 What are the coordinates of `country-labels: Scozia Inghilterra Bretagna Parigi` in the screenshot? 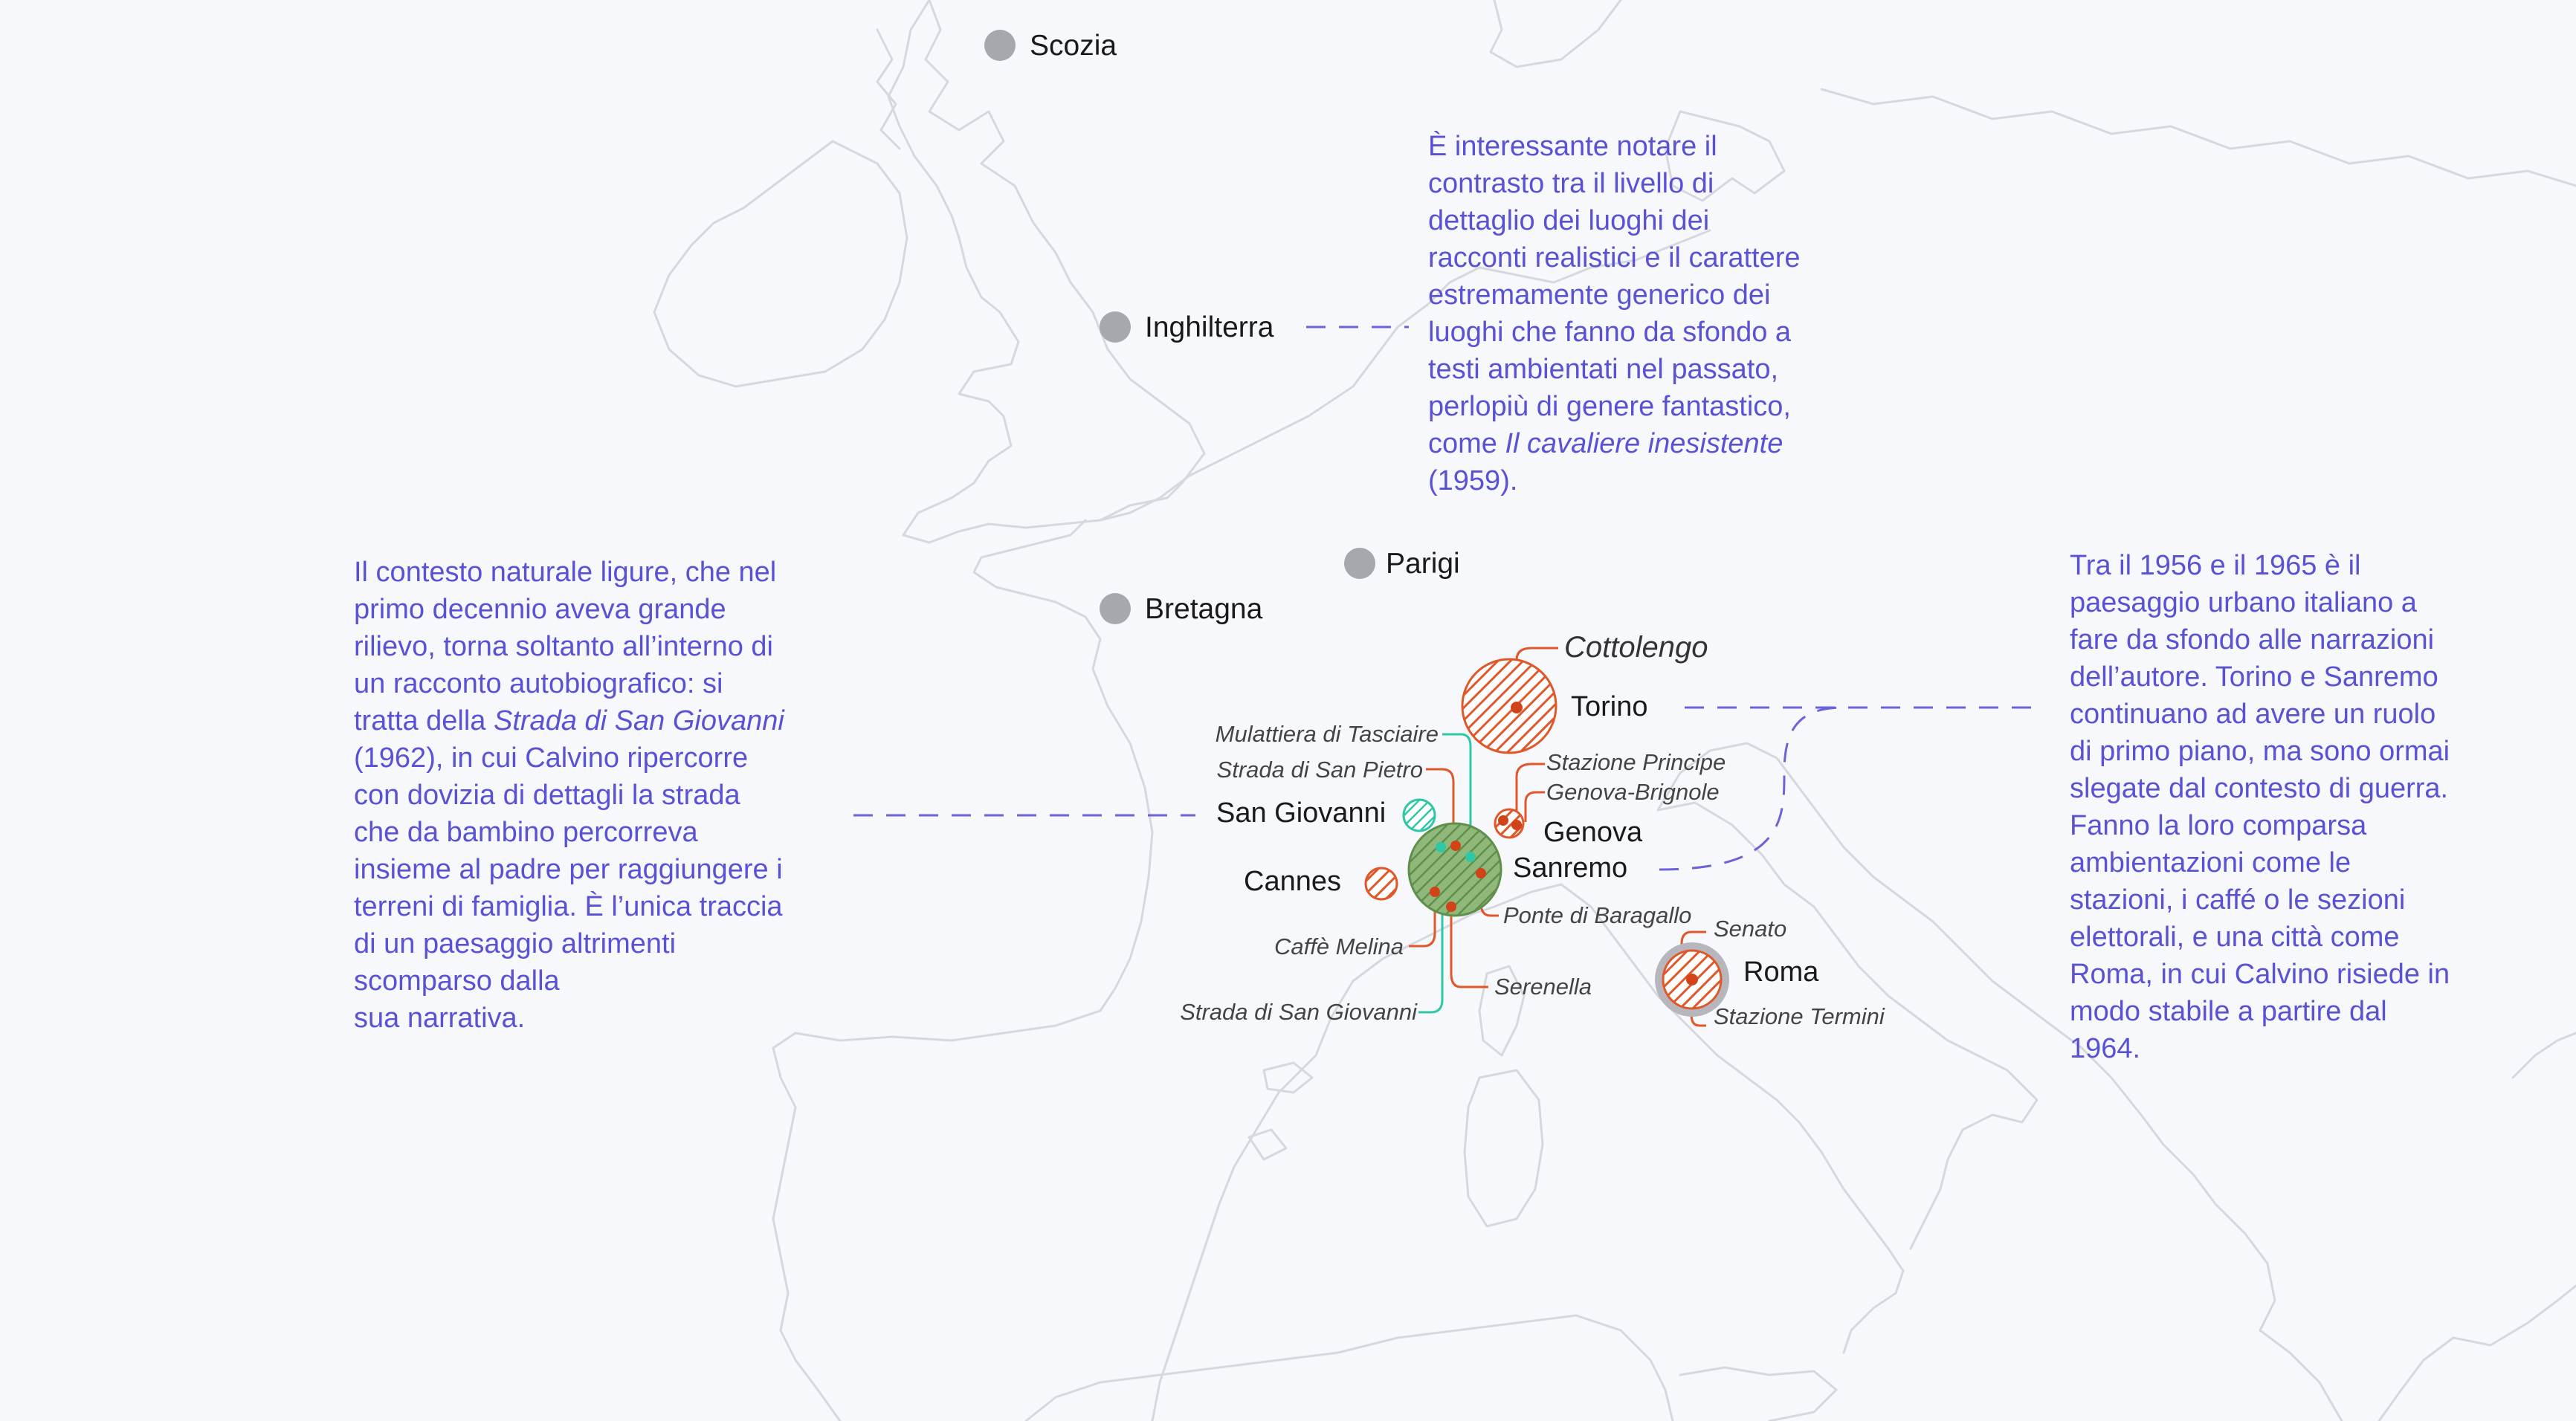 It's located at (1245, 327).